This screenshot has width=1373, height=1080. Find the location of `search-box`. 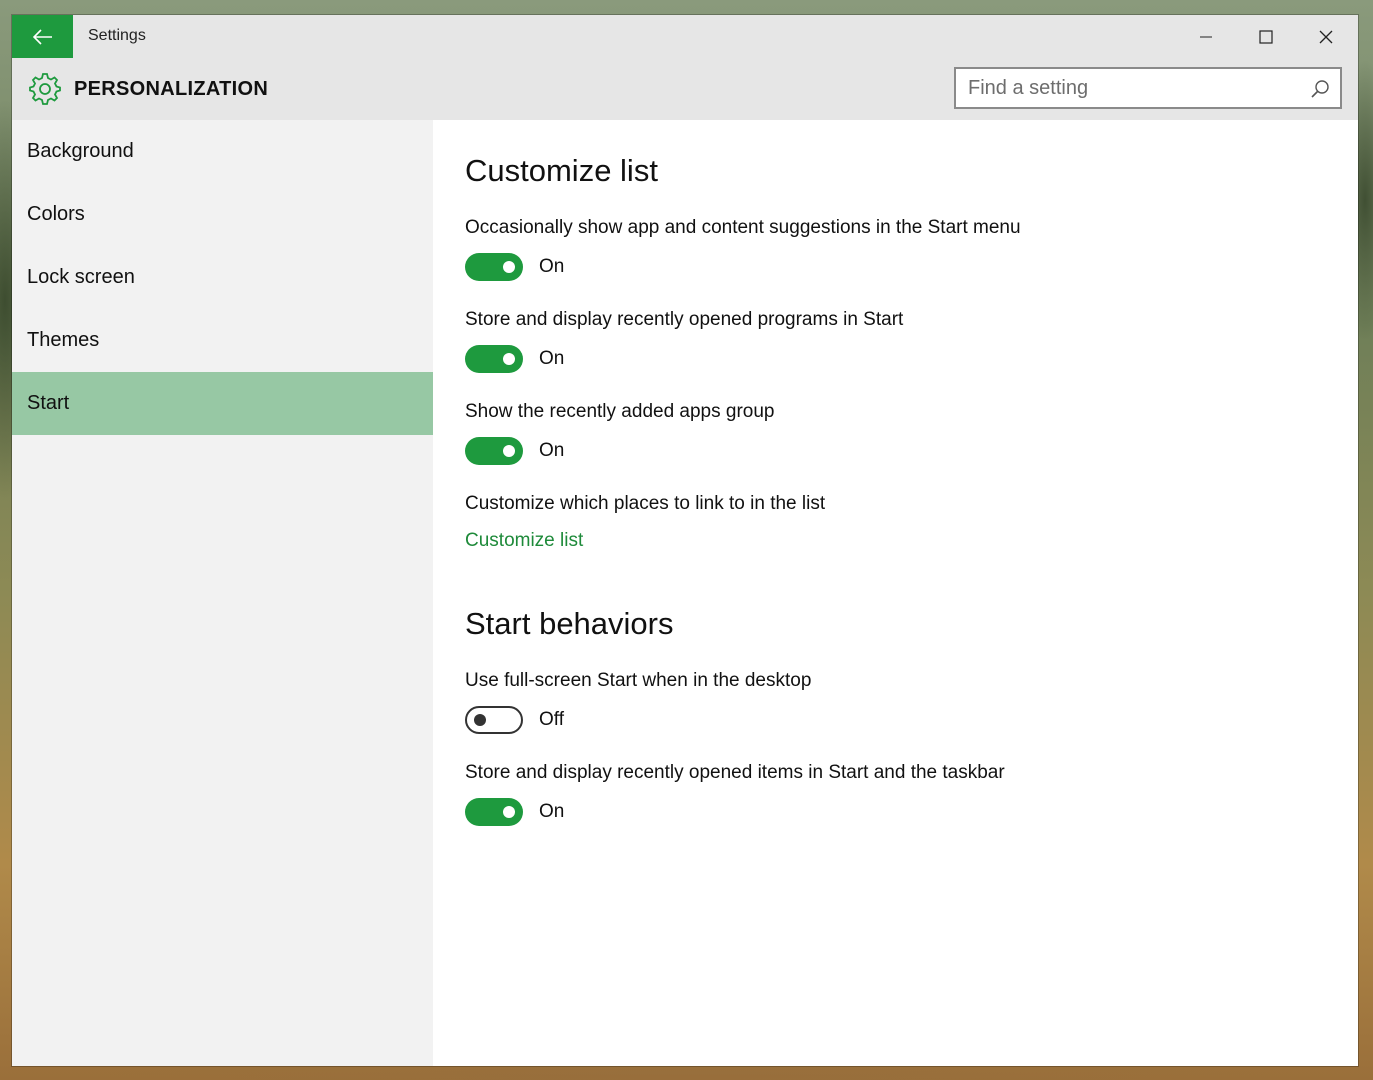

search-box is located at coordinates (1148, 88).